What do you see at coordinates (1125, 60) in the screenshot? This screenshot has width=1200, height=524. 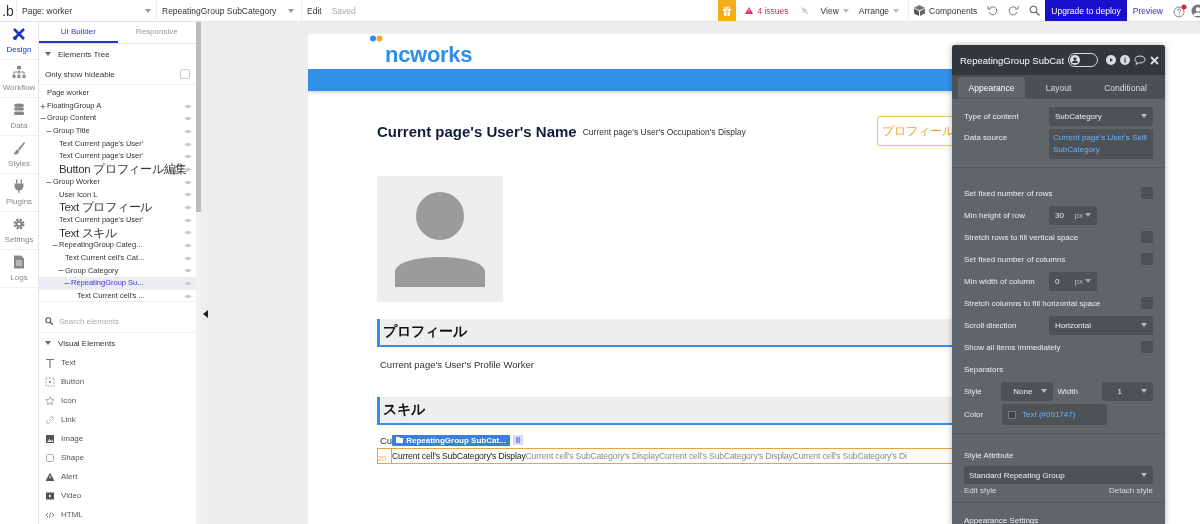 I see `info-icon` at bounding box center [1125, 60].